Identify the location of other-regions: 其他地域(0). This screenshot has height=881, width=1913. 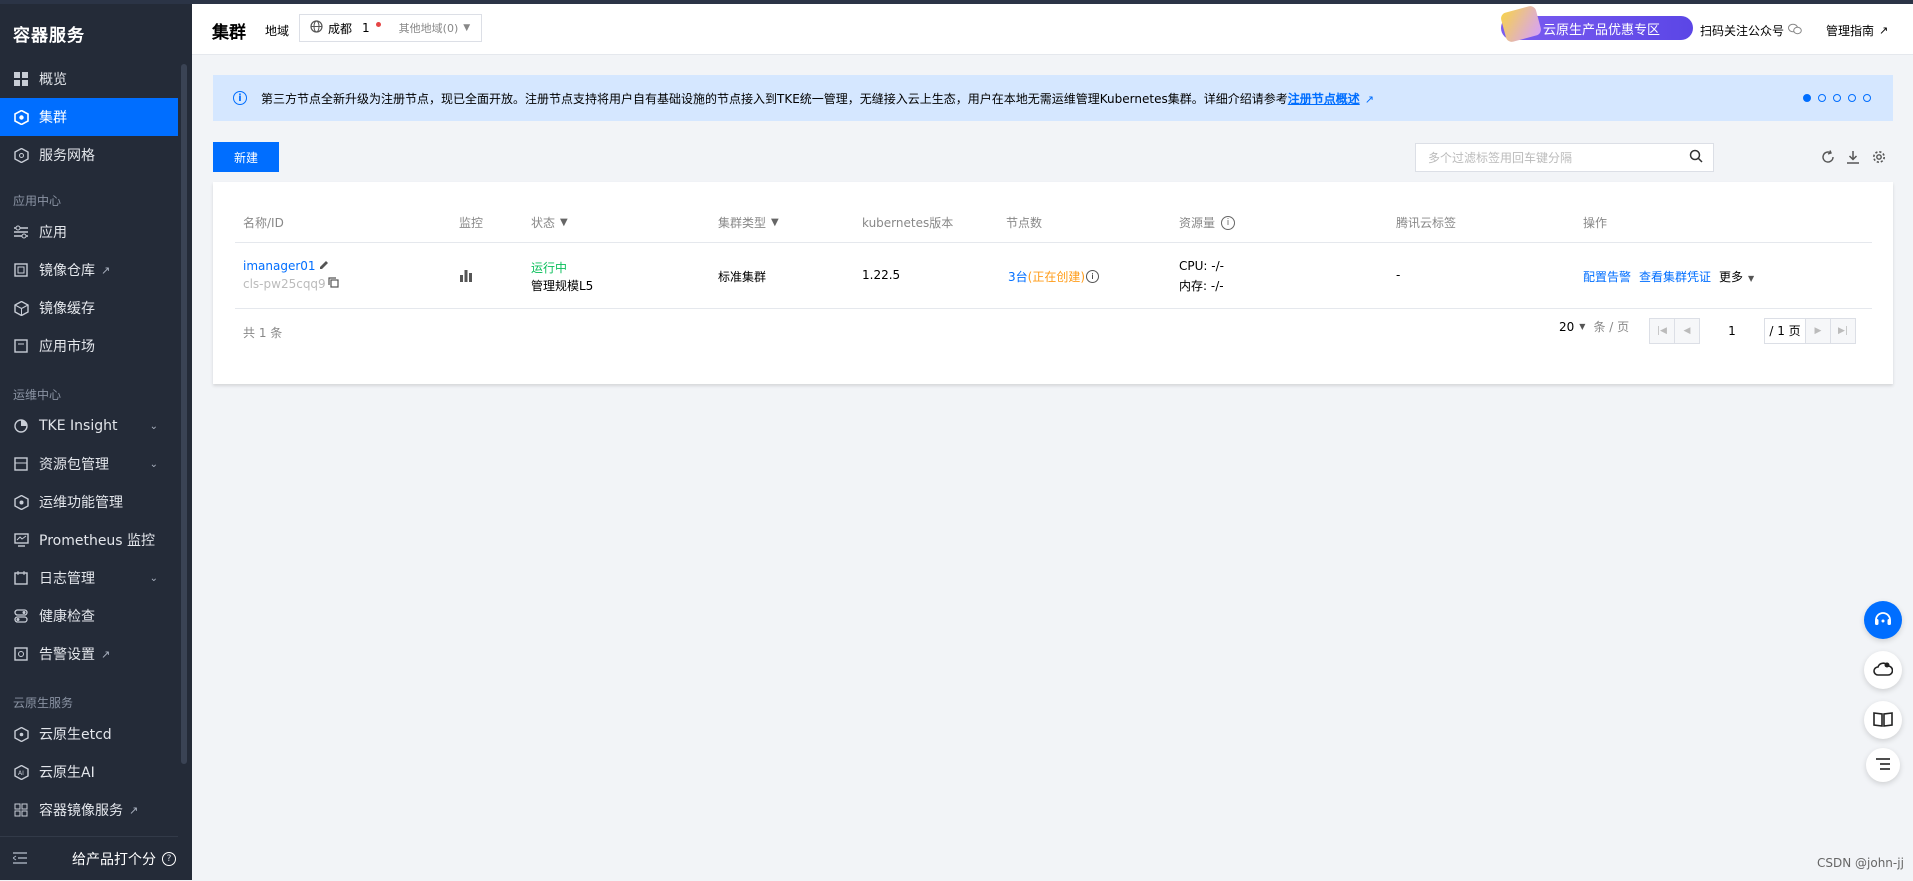
(428, 28).